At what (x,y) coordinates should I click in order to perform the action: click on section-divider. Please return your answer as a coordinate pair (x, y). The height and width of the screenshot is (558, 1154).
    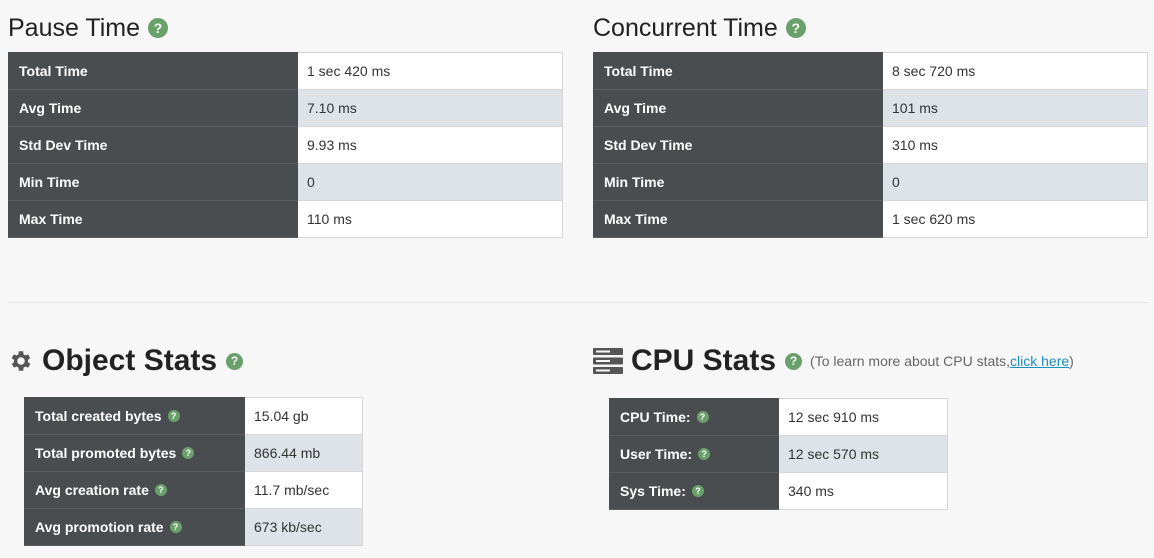
    Looking at the image, I should click on (578, 302).